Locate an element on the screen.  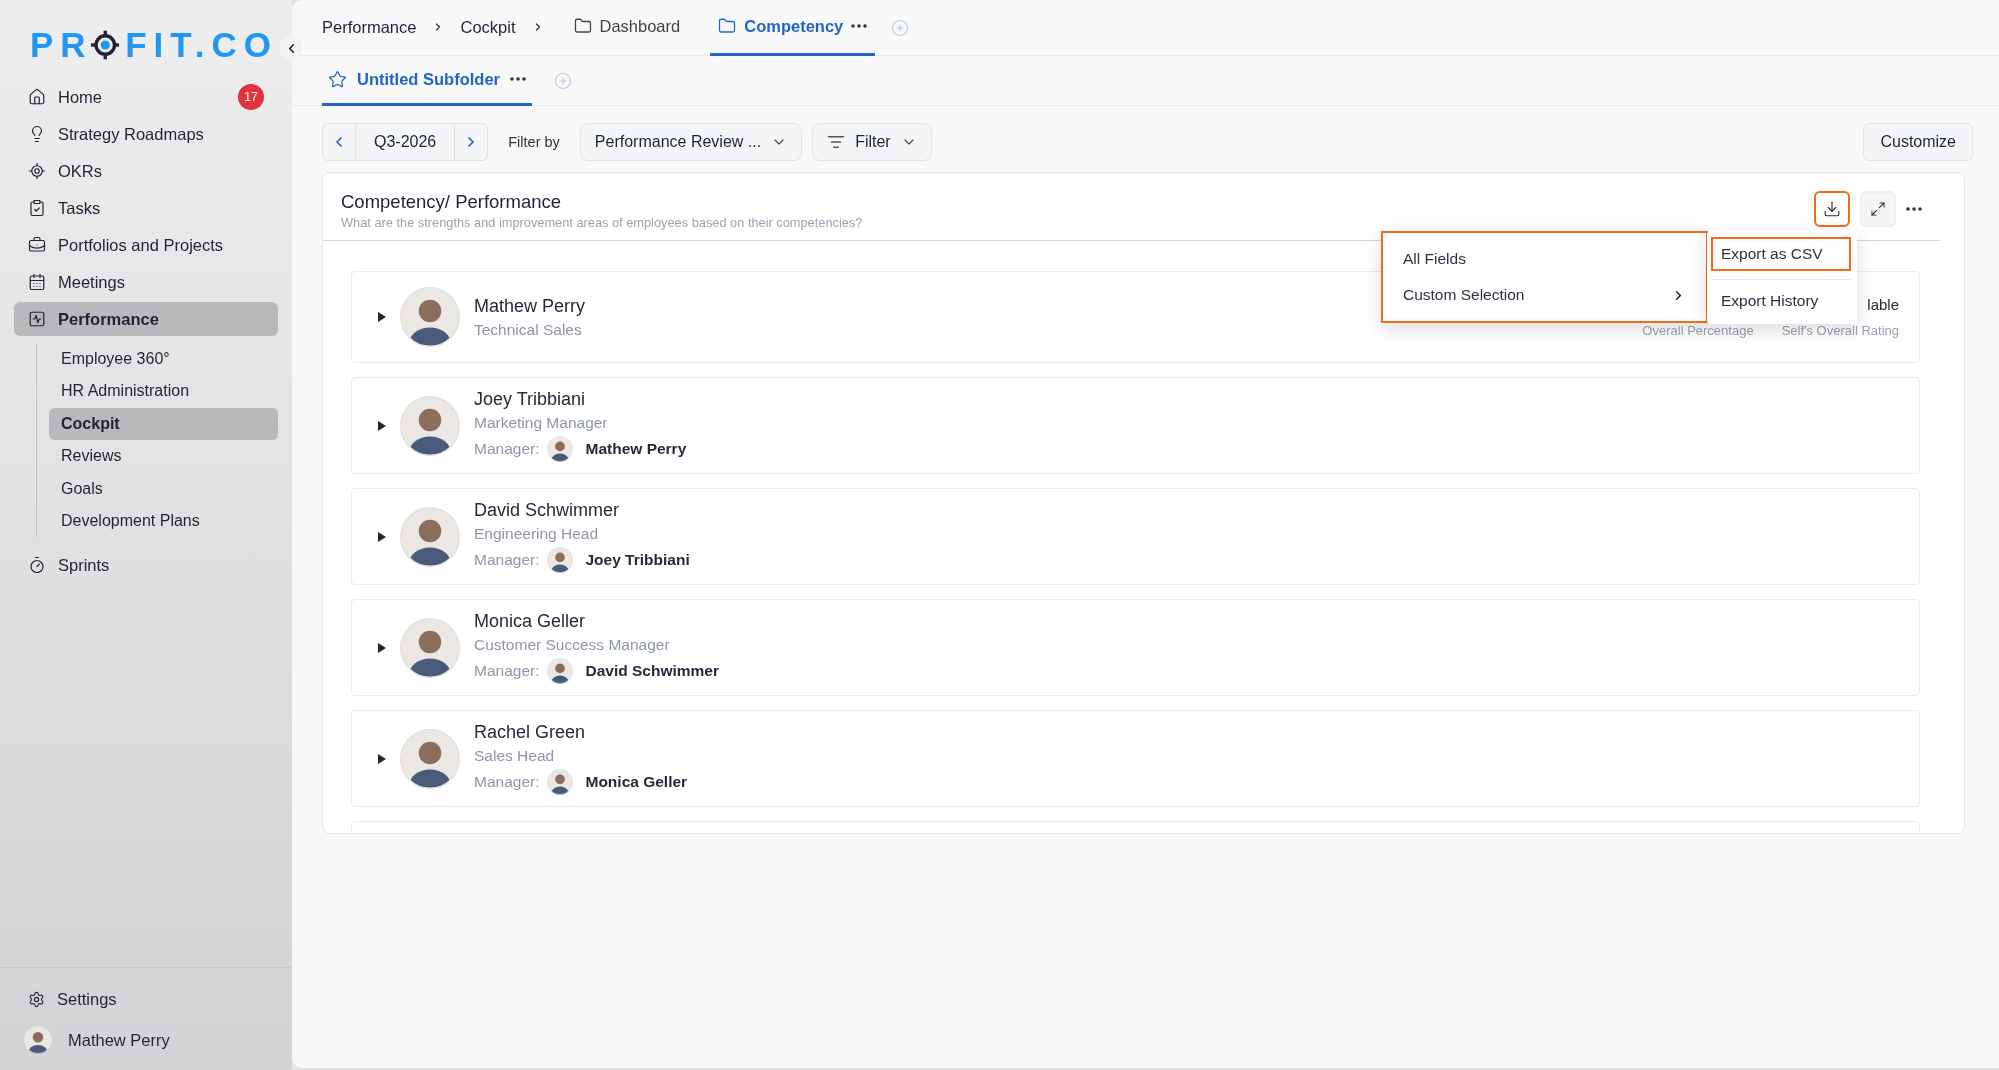
nav-subitem: Reviews is located at coordinates (163, 456).